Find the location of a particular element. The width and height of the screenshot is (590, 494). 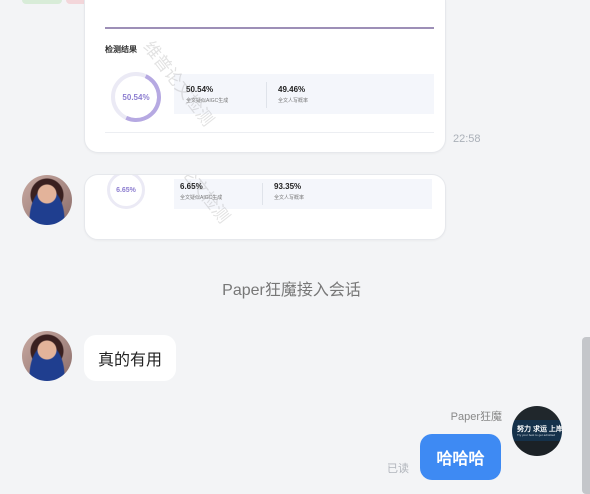

card-divider is located at coordinates (269, 132).